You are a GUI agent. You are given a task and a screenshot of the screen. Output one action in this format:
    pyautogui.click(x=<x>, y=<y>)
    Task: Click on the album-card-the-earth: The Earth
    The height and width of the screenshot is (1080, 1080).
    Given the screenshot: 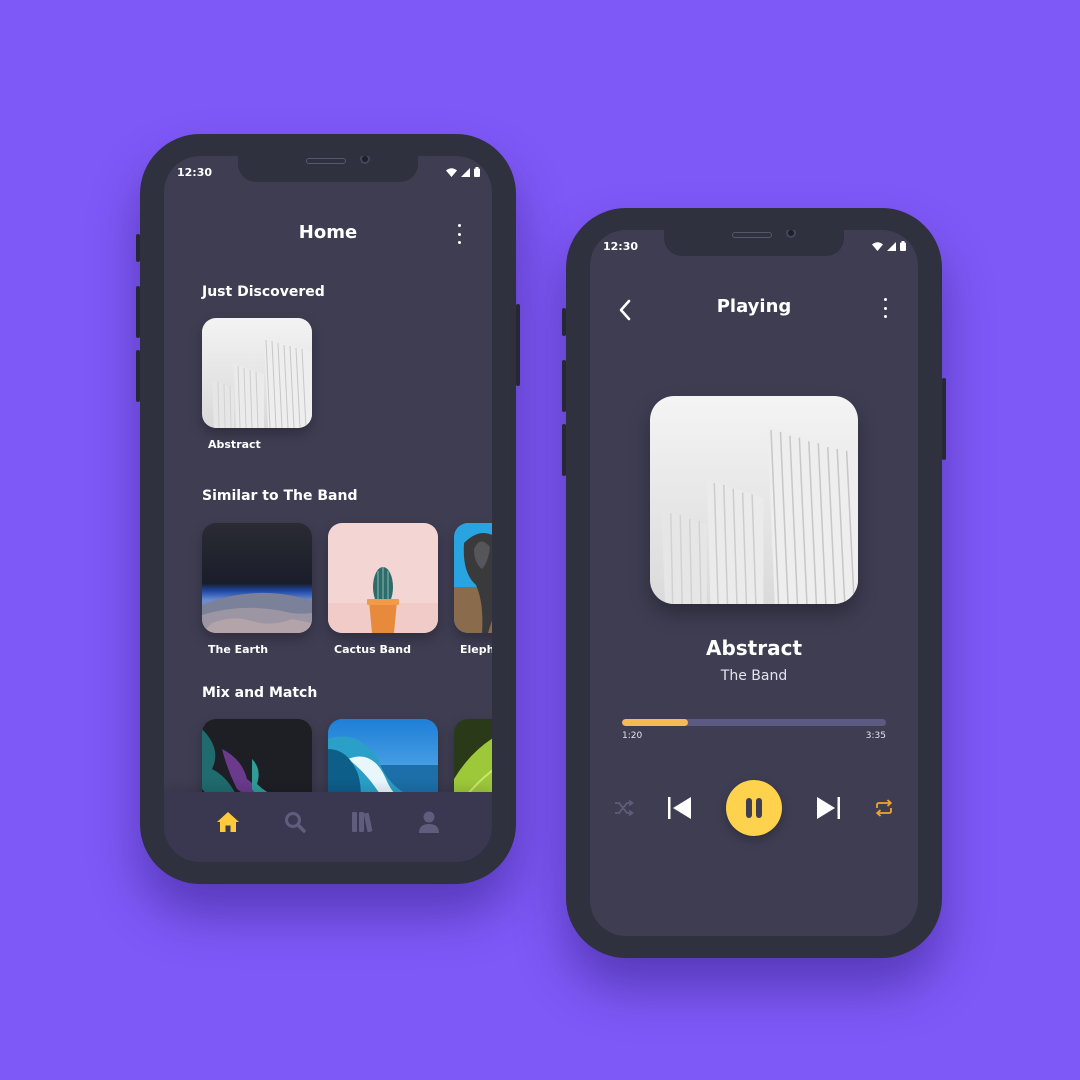 What is the action you would take?
    pyautogui.click(x=257, y=589)
    